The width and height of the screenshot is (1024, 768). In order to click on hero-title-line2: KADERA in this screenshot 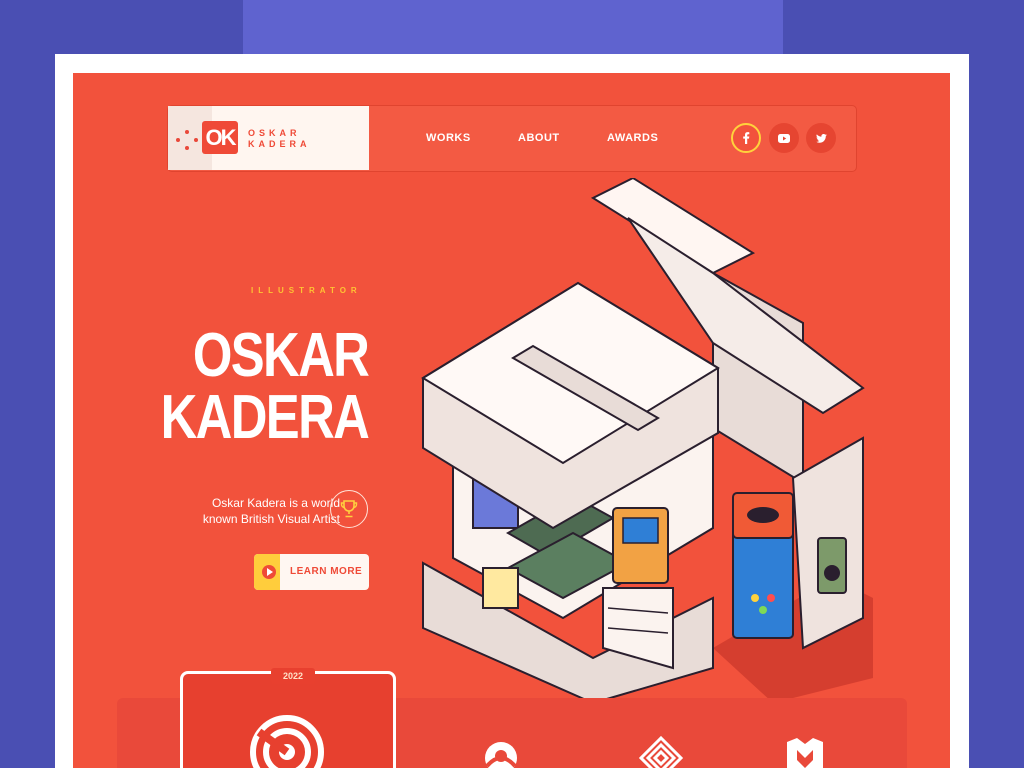, I will do `click(264, 417)`.